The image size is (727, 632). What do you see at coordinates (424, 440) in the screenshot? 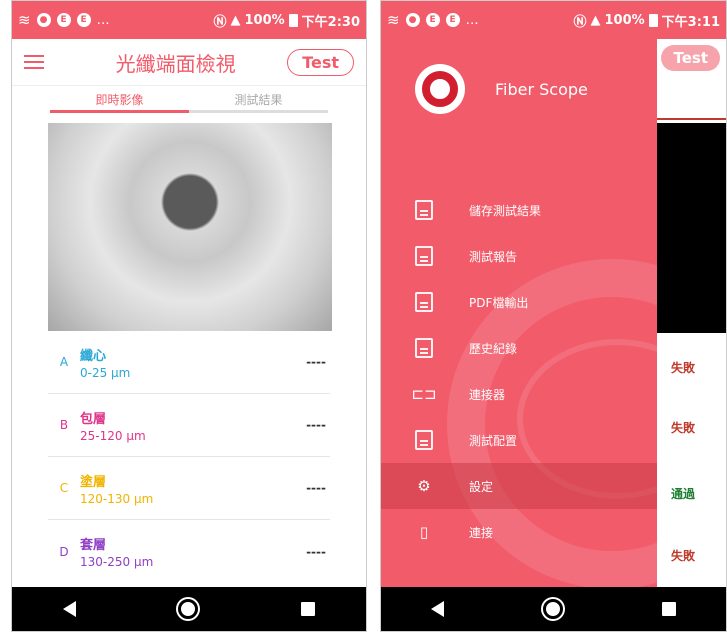
I see `test-config-icon` at bounding box center [424, 440].